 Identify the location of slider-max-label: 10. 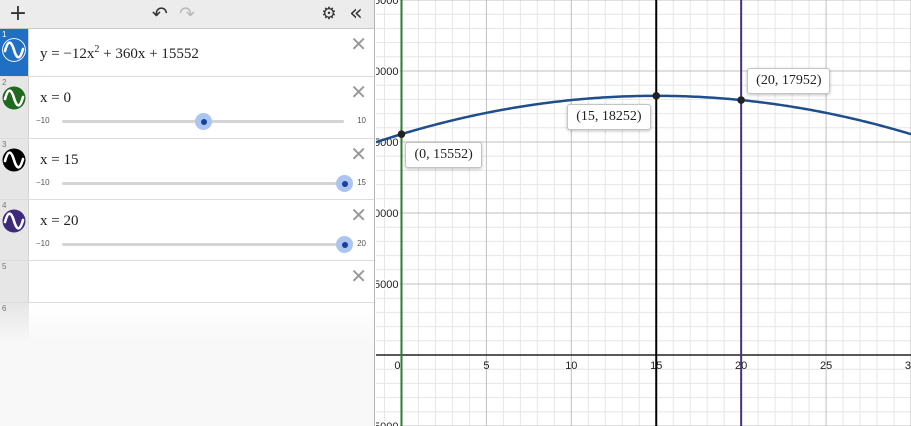
(361, 120).